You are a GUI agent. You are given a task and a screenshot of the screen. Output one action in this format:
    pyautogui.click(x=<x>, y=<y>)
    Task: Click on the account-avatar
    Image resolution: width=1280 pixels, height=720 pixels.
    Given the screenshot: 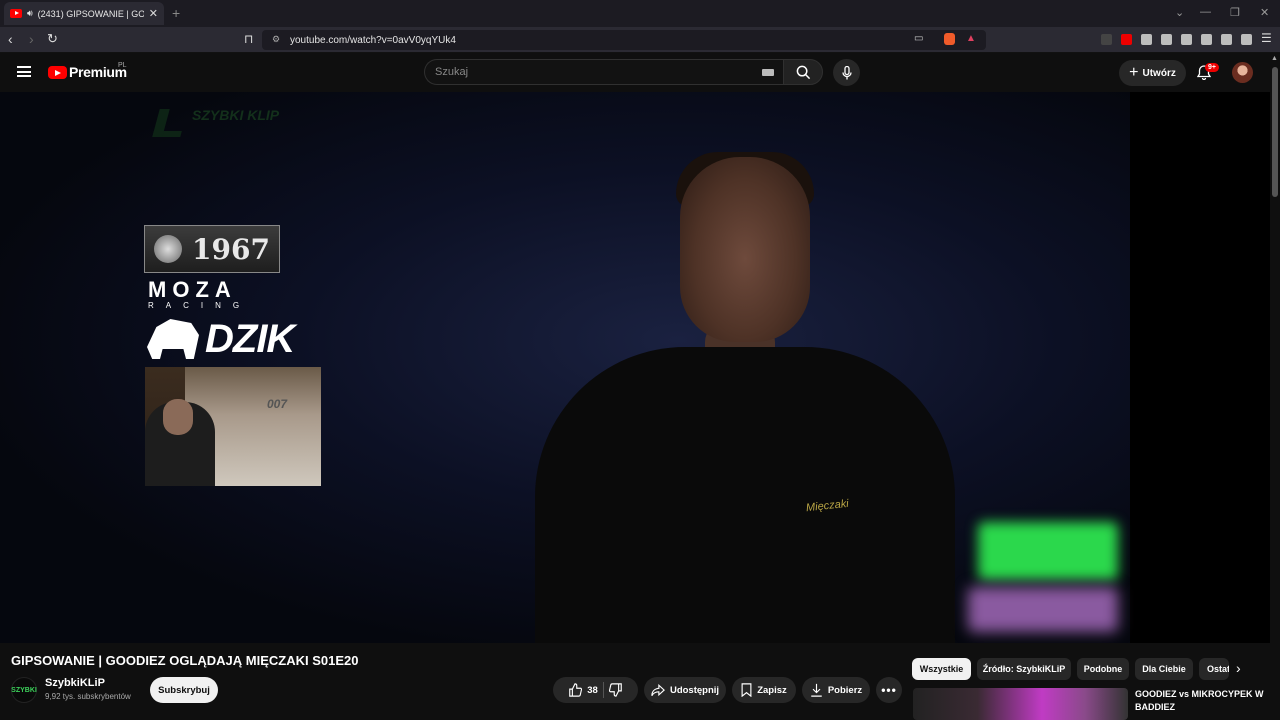 What is the action you would take?
    pyautogui.click(x=1242, y=72)
    